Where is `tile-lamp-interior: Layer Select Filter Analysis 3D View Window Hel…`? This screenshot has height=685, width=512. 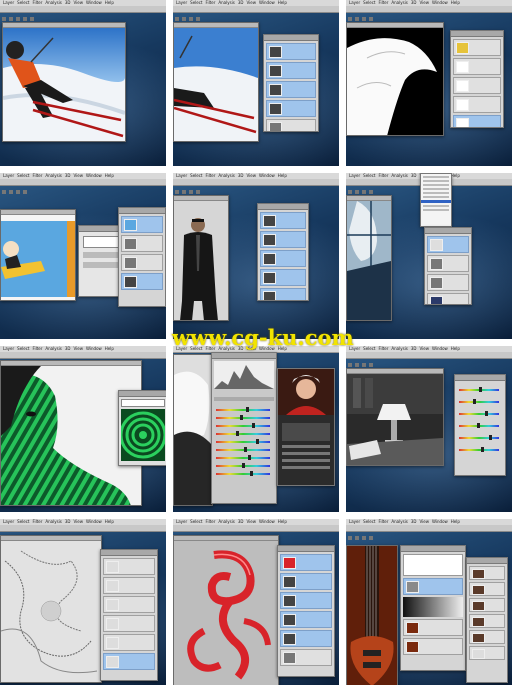
tile-lamp-interior: Layer Select Filter Analysis 3D View Window Hel… is located at coordinates (429, 429).